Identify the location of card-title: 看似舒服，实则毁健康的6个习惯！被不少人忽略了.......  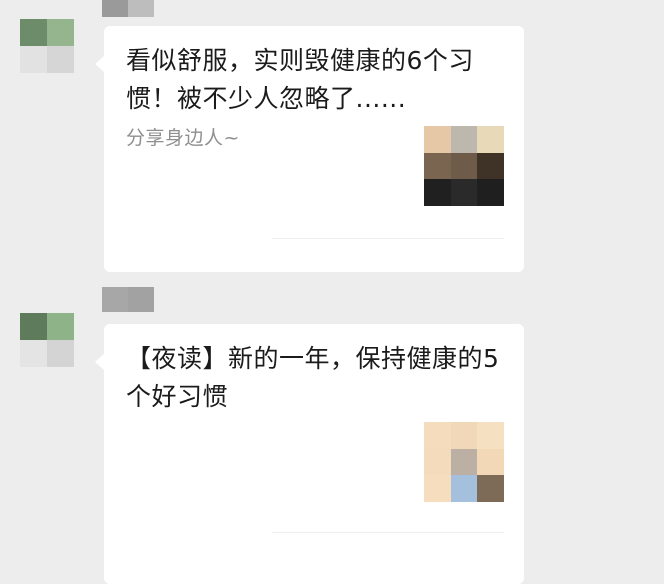
(300, 79).